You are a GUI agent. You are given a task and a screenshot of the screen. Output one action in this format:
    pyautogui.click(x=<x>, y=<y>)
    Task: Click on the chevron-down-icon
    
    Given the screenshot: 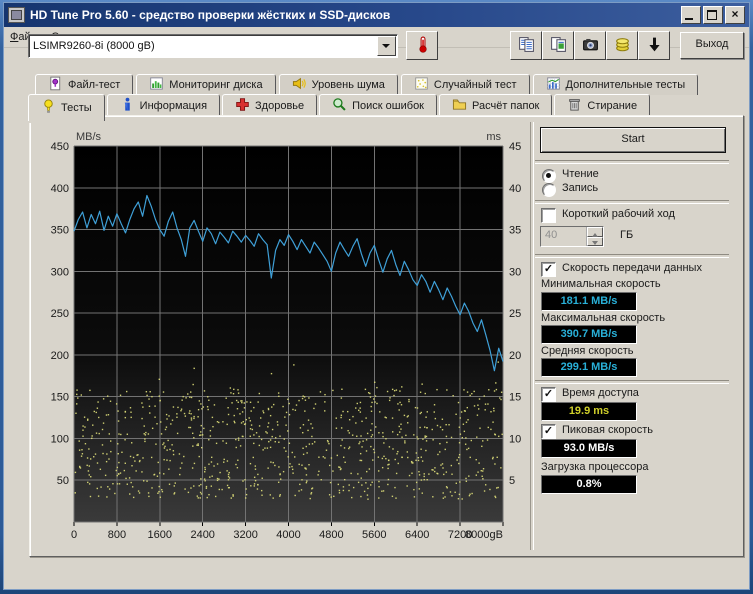 What is the action you would take?
    pyautogui.click(x=386, y=46)
    